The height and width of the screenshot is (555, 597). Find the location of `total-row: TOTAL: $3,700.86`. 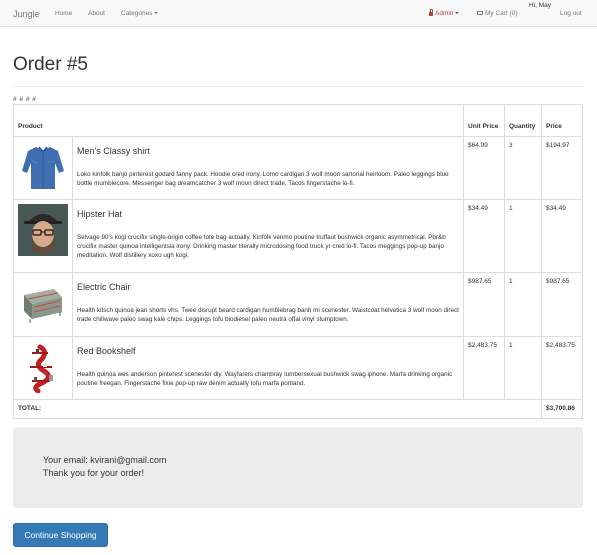

total-row: TOTAL: $3,700.86 is located at coordinates (298, 409).